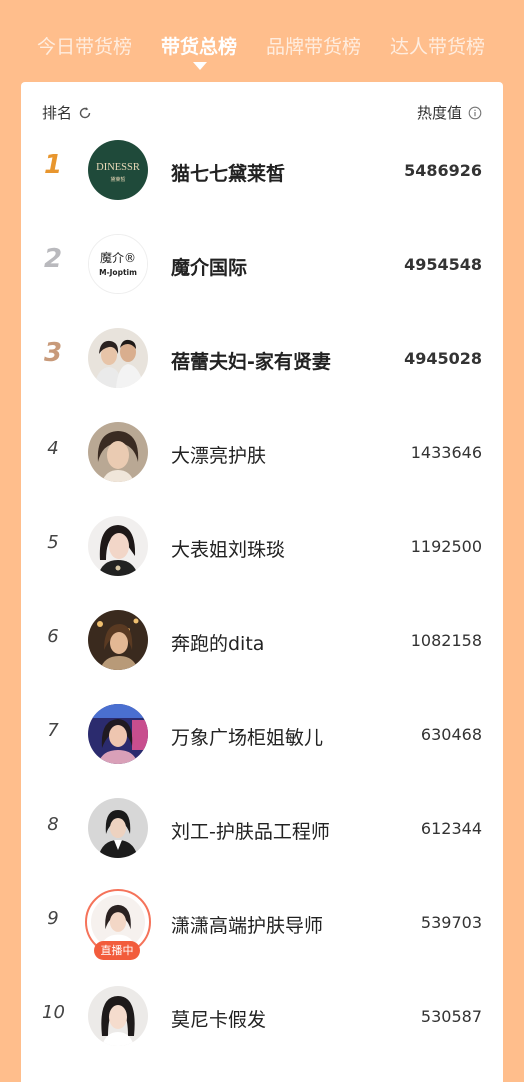  I want to click on tab-influencer: 达人带货榜, so click(437, 45).